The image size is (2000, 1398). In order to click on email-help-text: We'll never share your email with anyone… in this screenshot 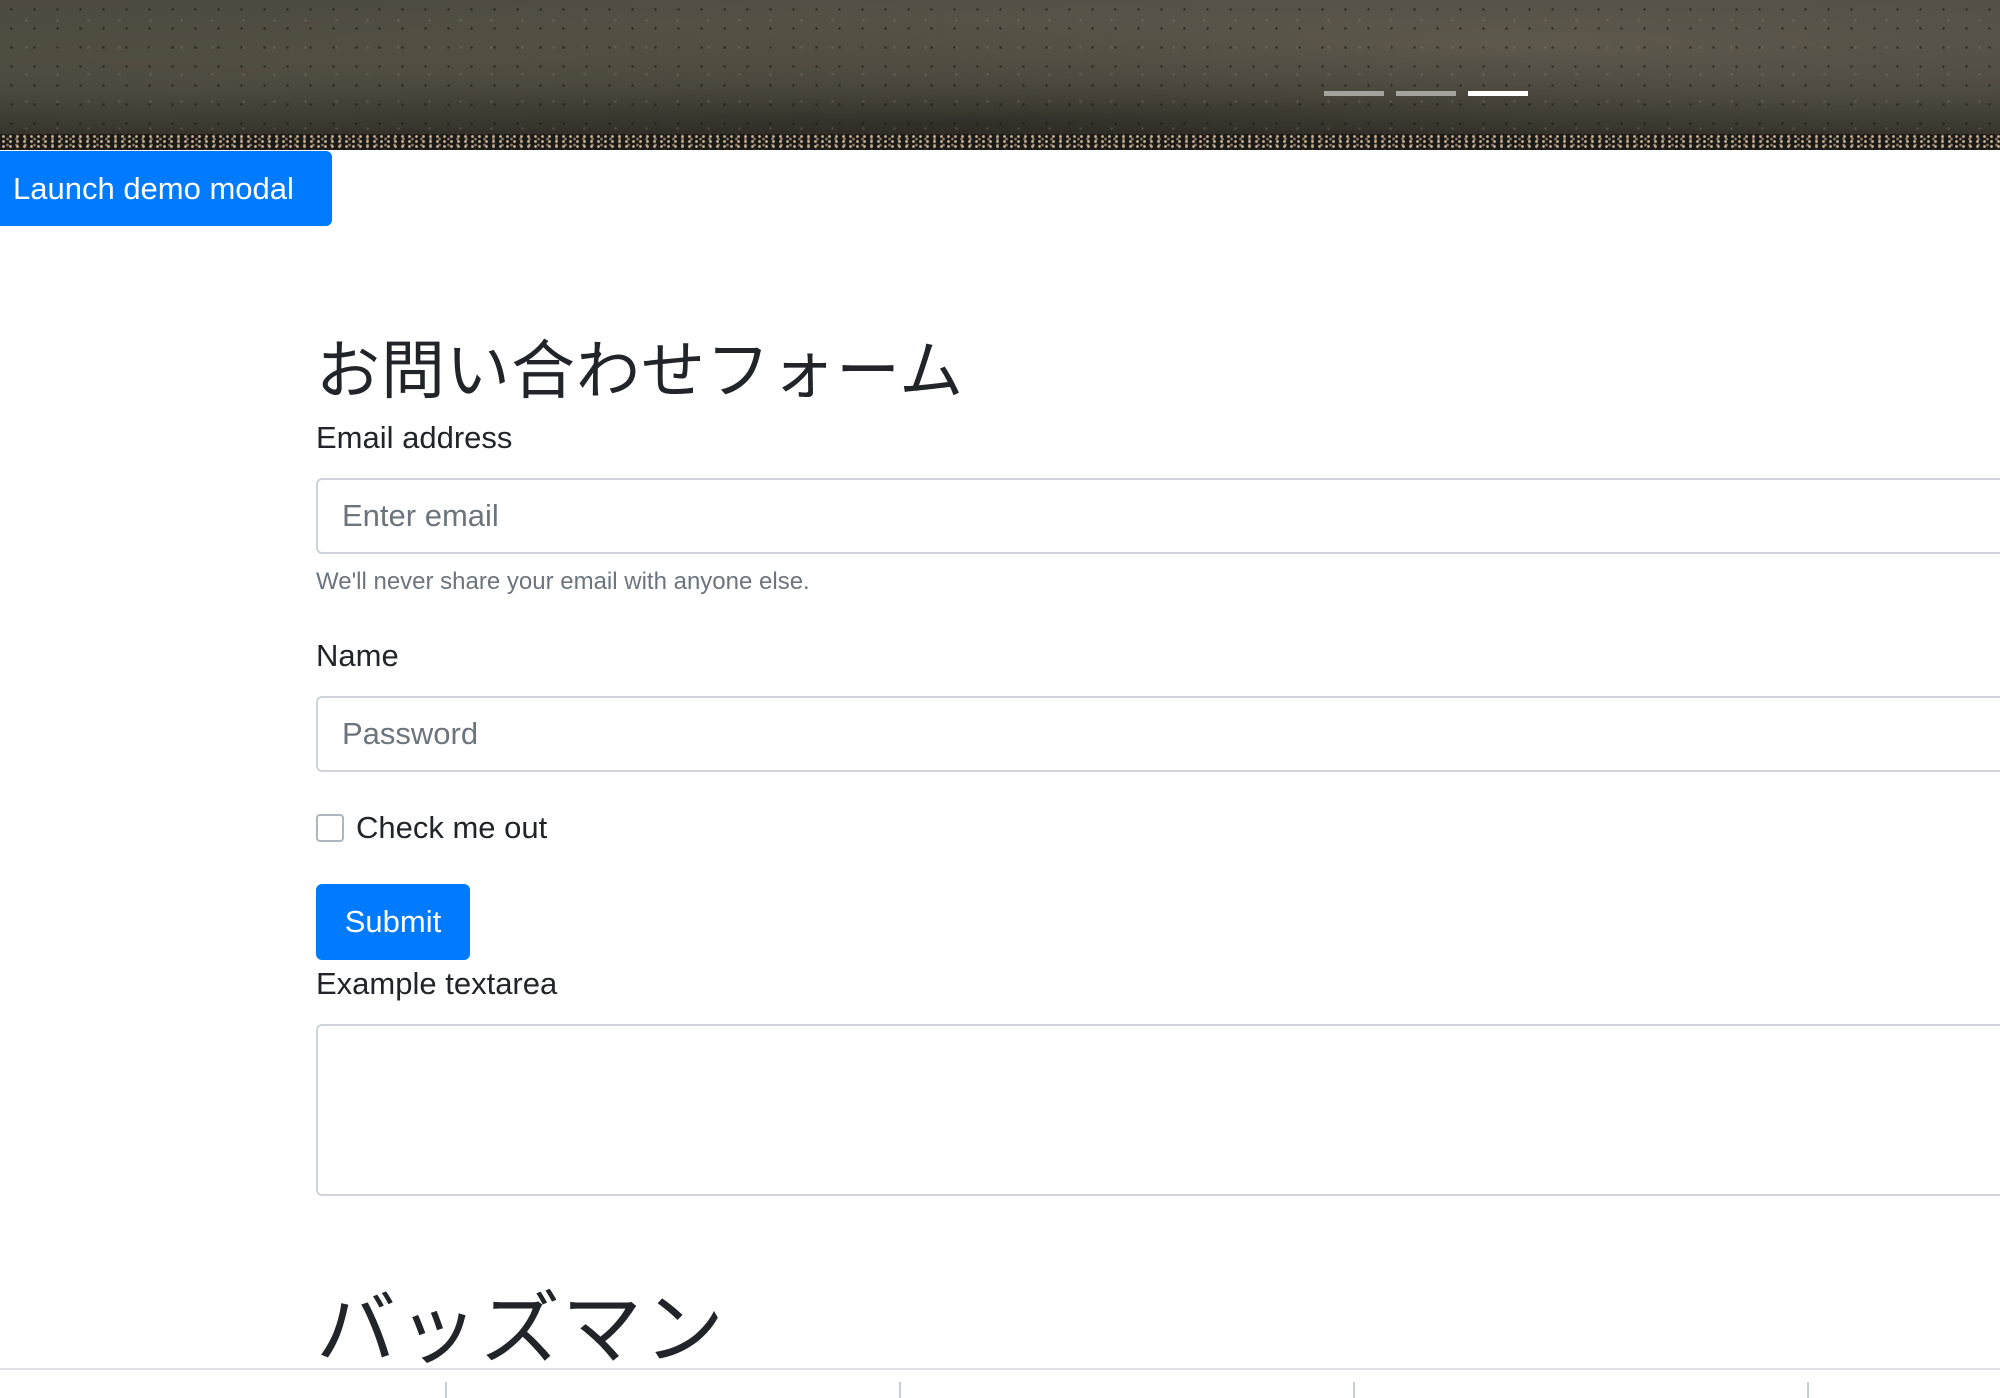, I will do `click(563, 581)`.